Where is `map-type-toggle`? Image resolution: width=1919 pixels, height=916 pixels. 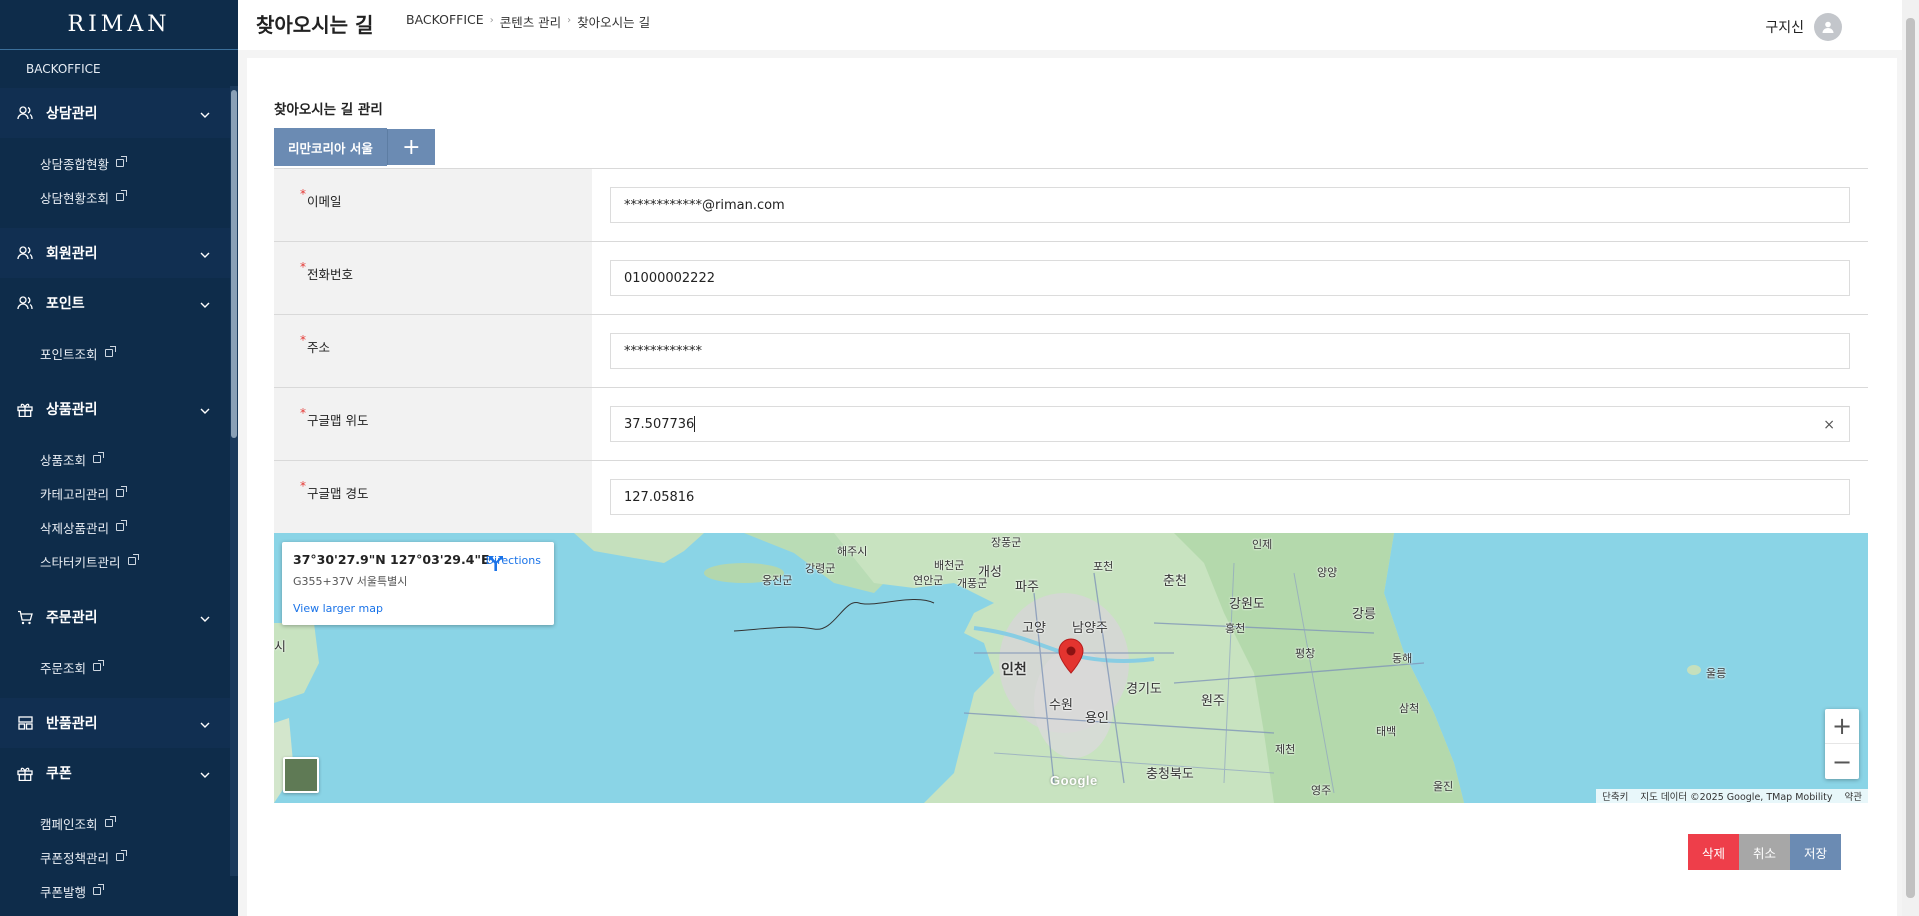 map-type-toggle is located at coordinates (301, 775).